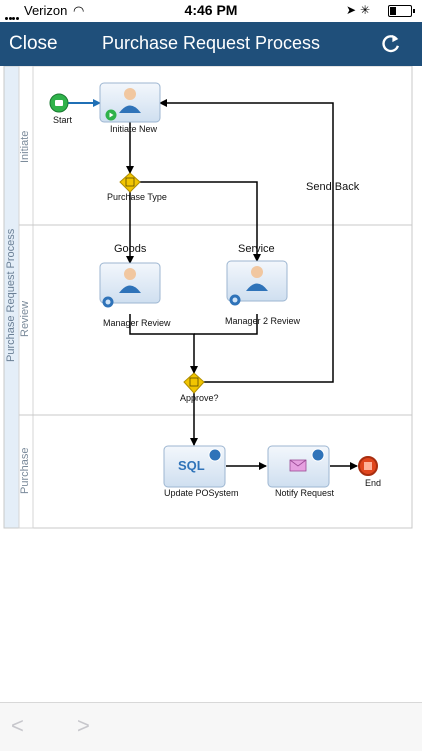 The width and height of the screenshot is (422, 751). I want to click on update-posystem-label: Update POSystem, so click(201, 493).